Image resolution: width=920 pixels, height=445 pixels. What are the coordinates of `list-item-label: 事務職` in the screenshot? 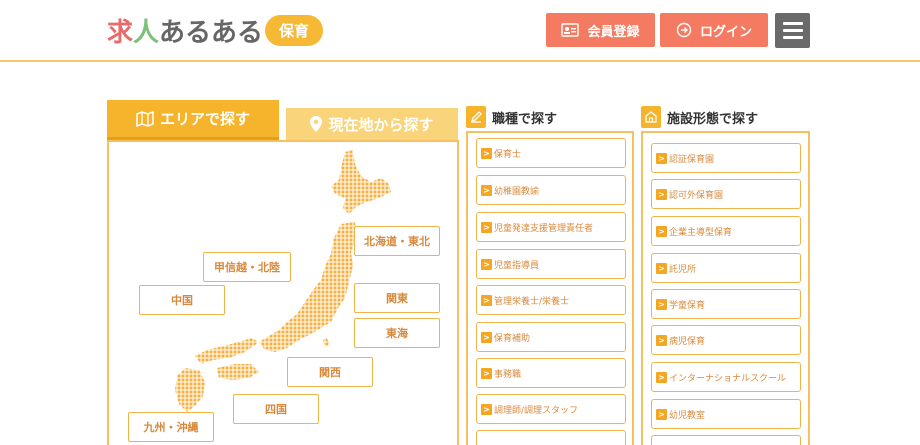 It's located at (508, 374).